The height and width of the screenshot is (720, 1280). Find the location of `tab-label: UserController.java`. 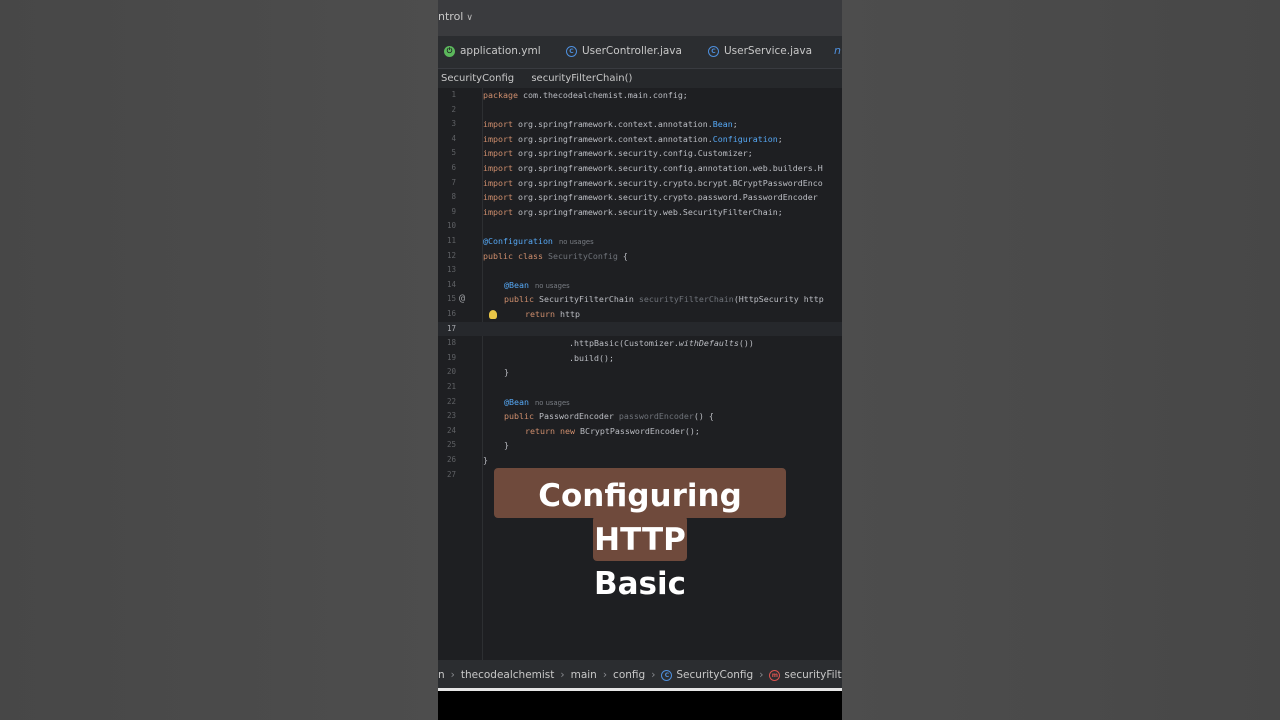

tab-label: UserController.java is located at coordinates (632, 51).